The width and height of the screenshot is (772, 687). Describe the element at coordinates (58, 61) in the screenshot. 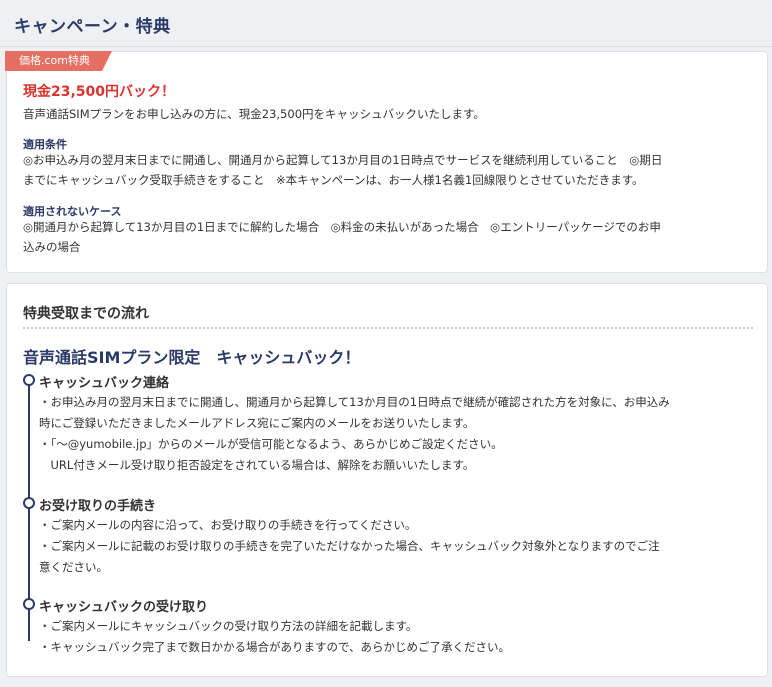

I see `kakaku-tag-badge: 価格.com特典` at that location.